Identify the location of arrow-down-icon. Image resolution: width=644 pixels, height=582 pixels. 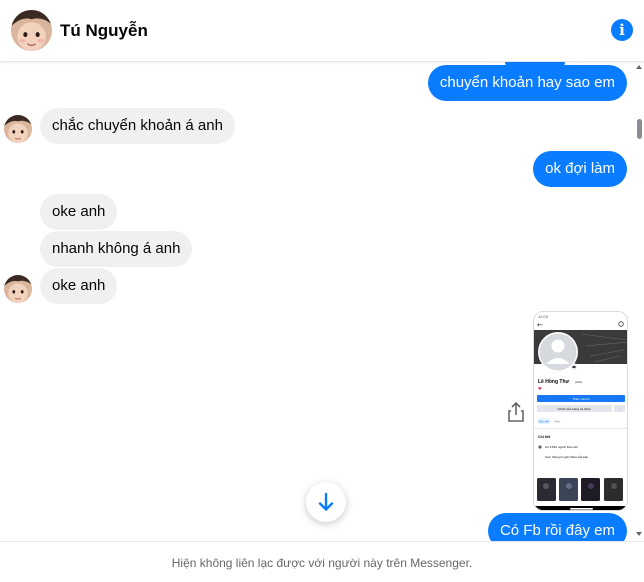
(326, 501).